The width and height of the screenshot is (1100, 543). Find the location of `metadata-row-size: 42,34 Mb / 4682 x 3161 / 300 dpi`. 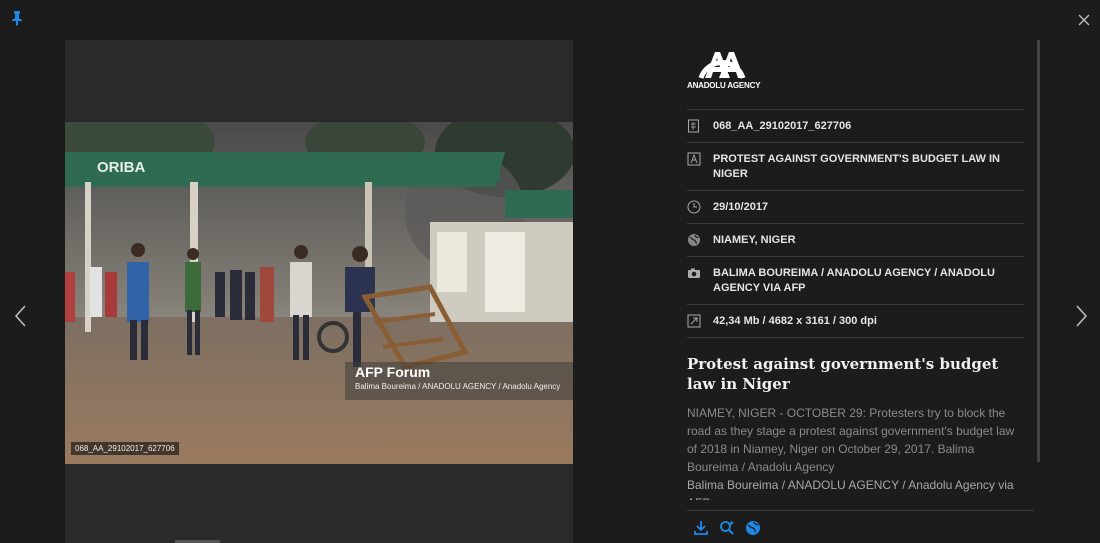

metadata-row-size: 42,34 Mb / 4682 x 3161 / 300 dpi is located at coordinates (855, 321).